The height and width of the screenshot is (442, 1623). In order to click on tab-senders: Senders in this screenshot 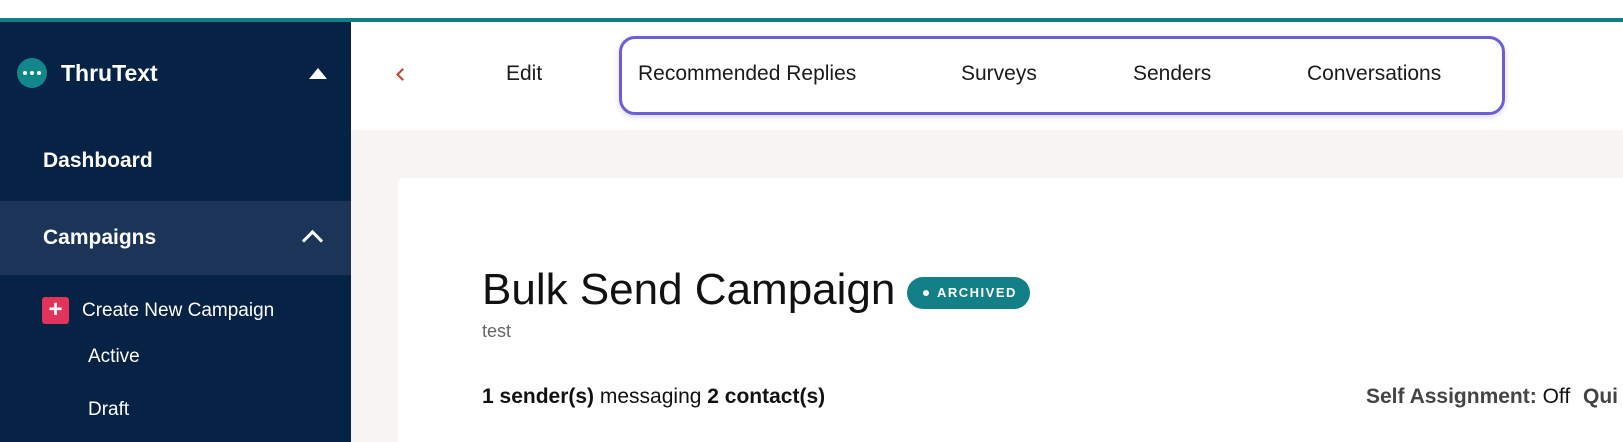, I will do `click(1172, 74)`.